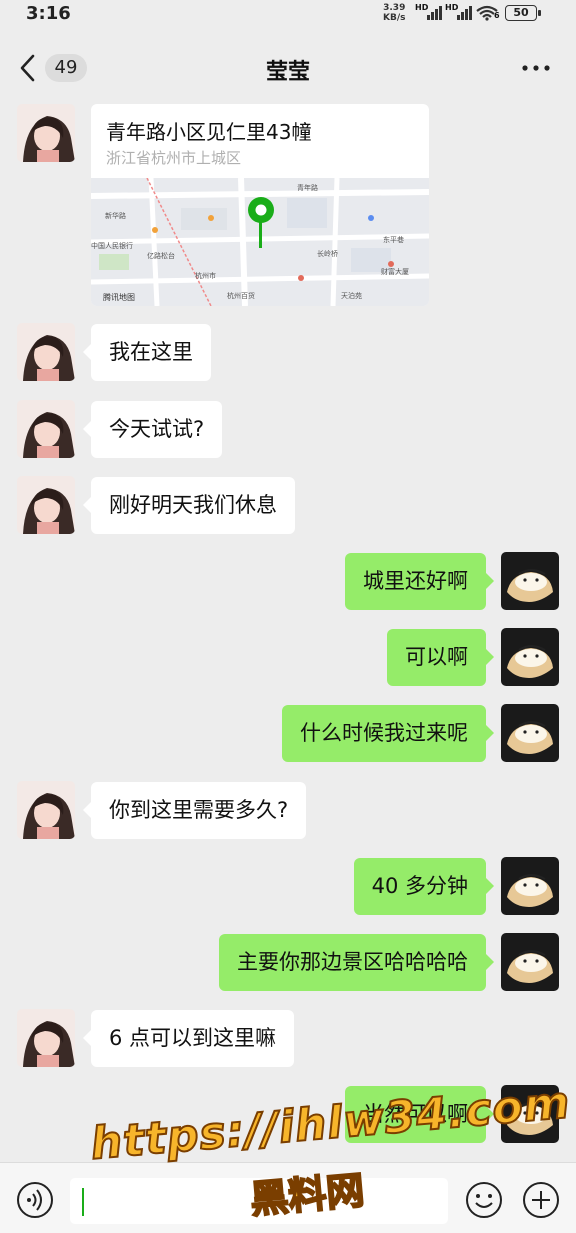 Image resolution: width=576 pixels, height=1233 pixels. Describe the element at coordinates (115, 215) in the screenshot. I see `map-label: 新华路` at that location.